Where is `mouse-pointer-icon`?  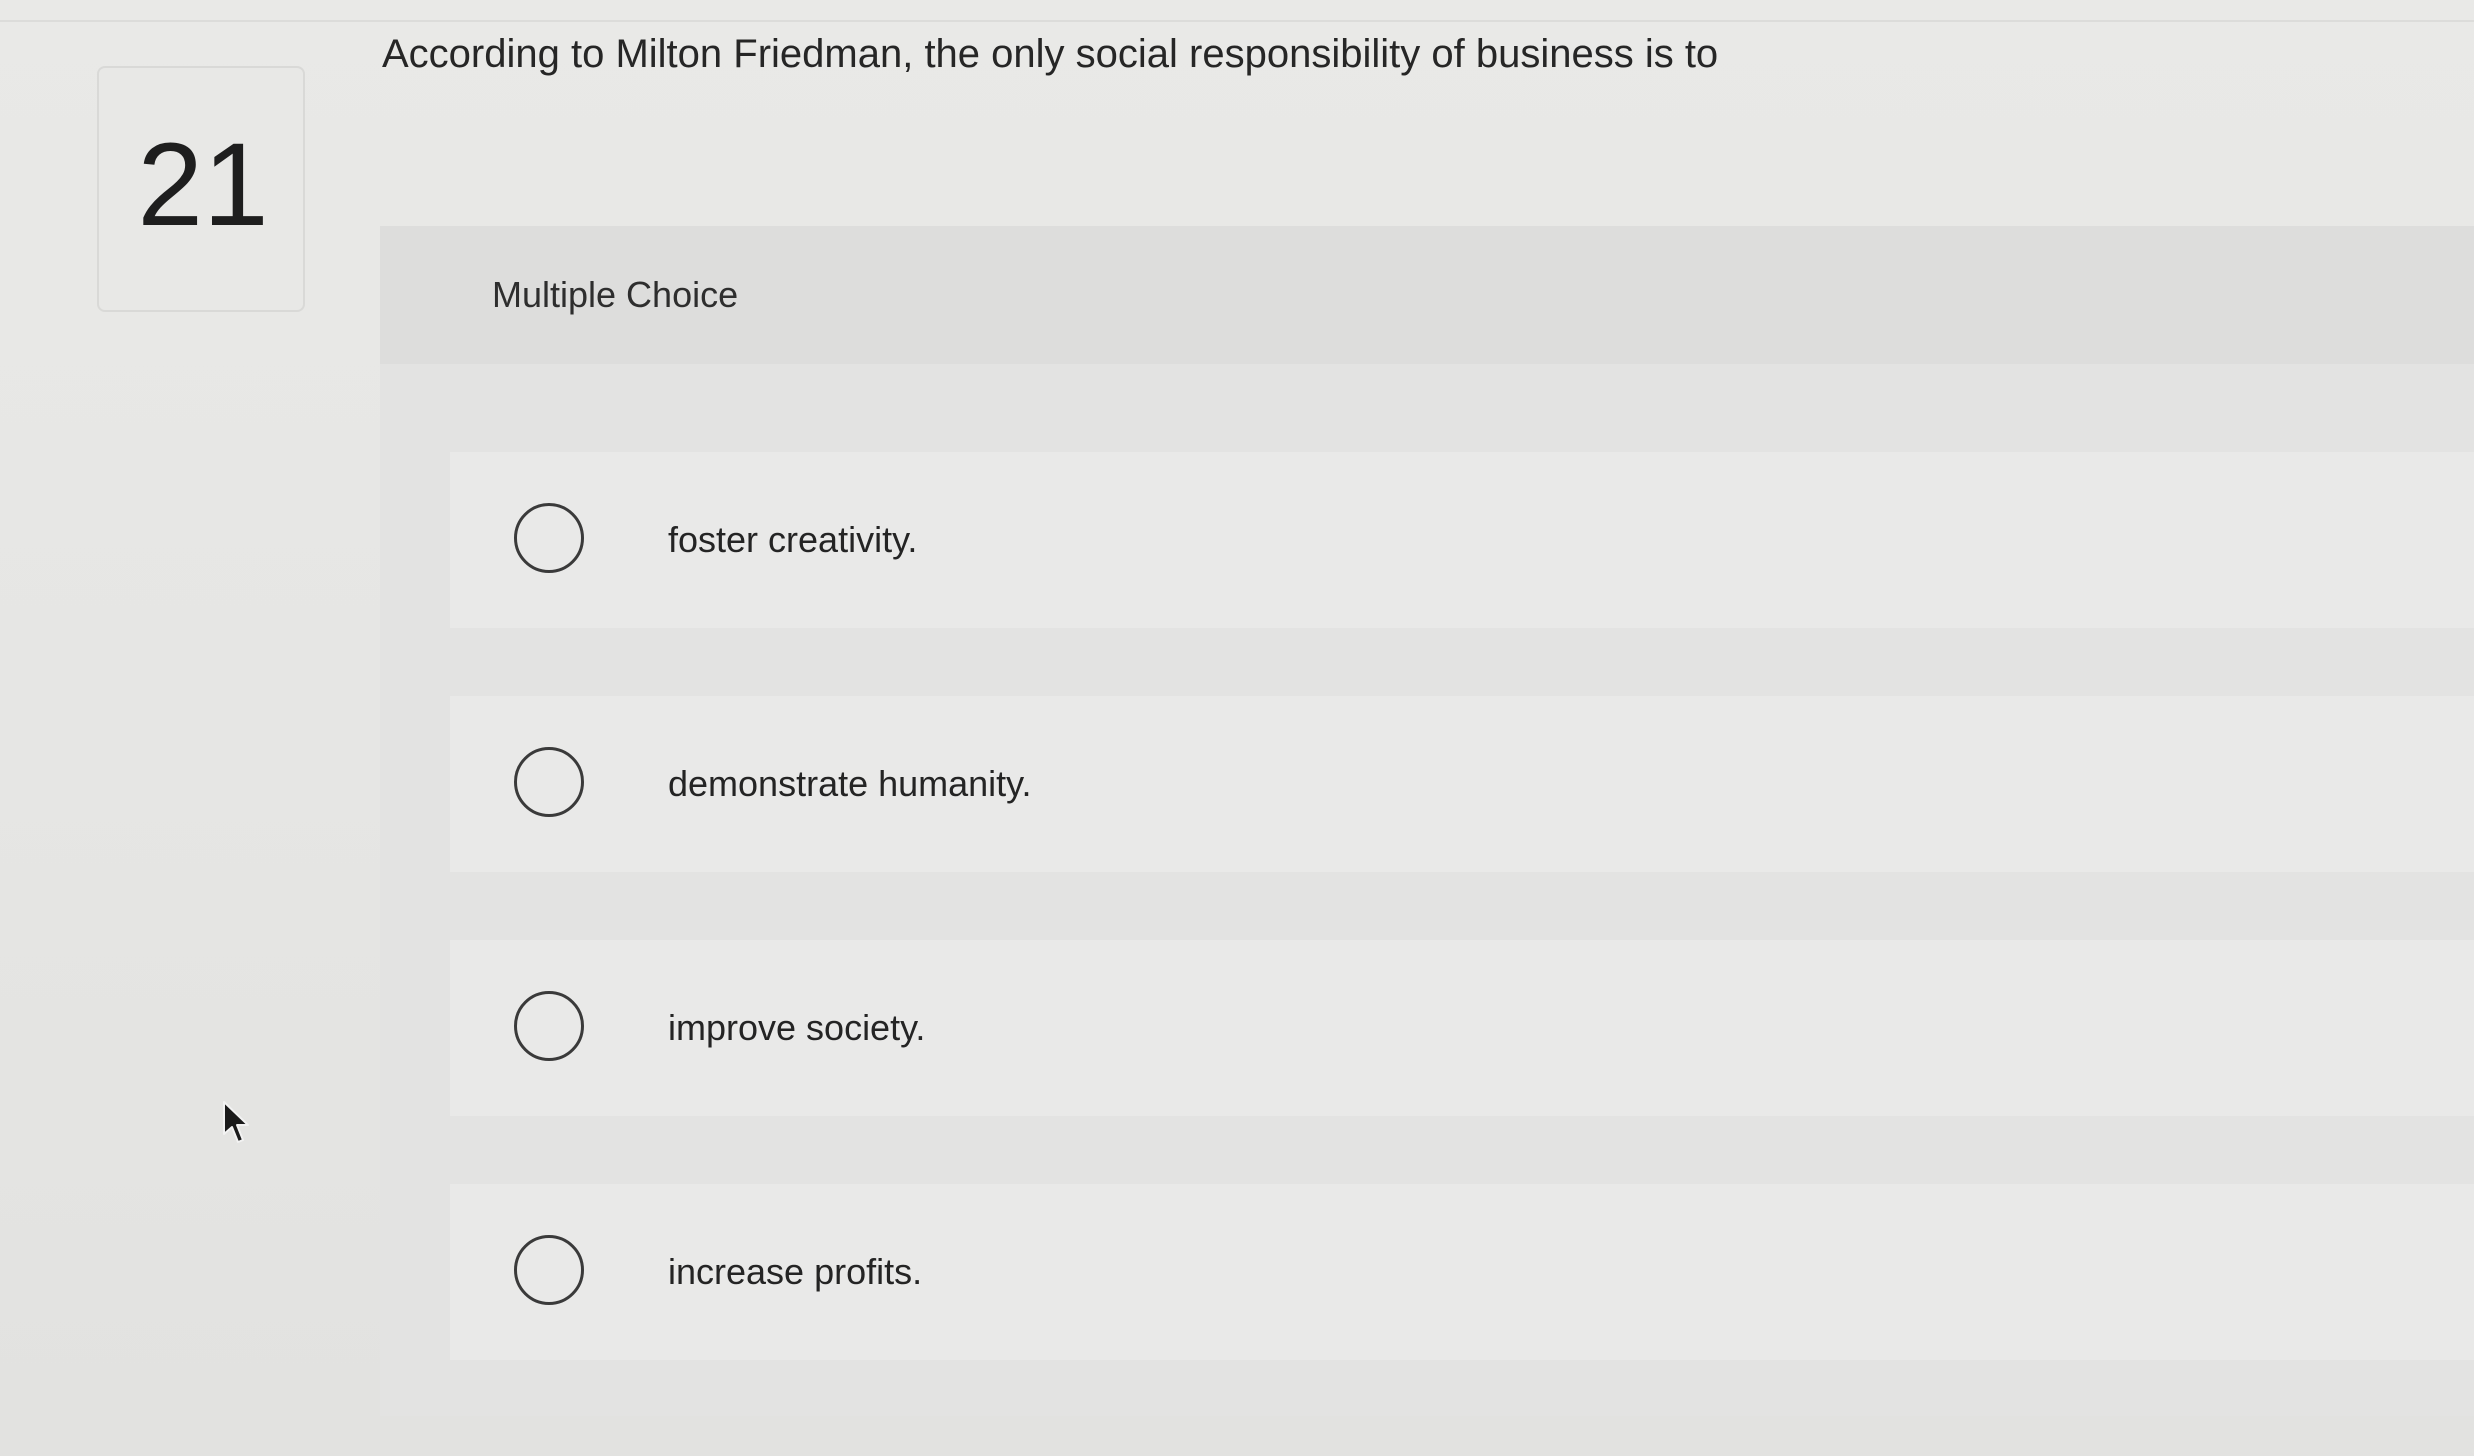
mouse-pointer-icon is located at coordinates (236, 1122).